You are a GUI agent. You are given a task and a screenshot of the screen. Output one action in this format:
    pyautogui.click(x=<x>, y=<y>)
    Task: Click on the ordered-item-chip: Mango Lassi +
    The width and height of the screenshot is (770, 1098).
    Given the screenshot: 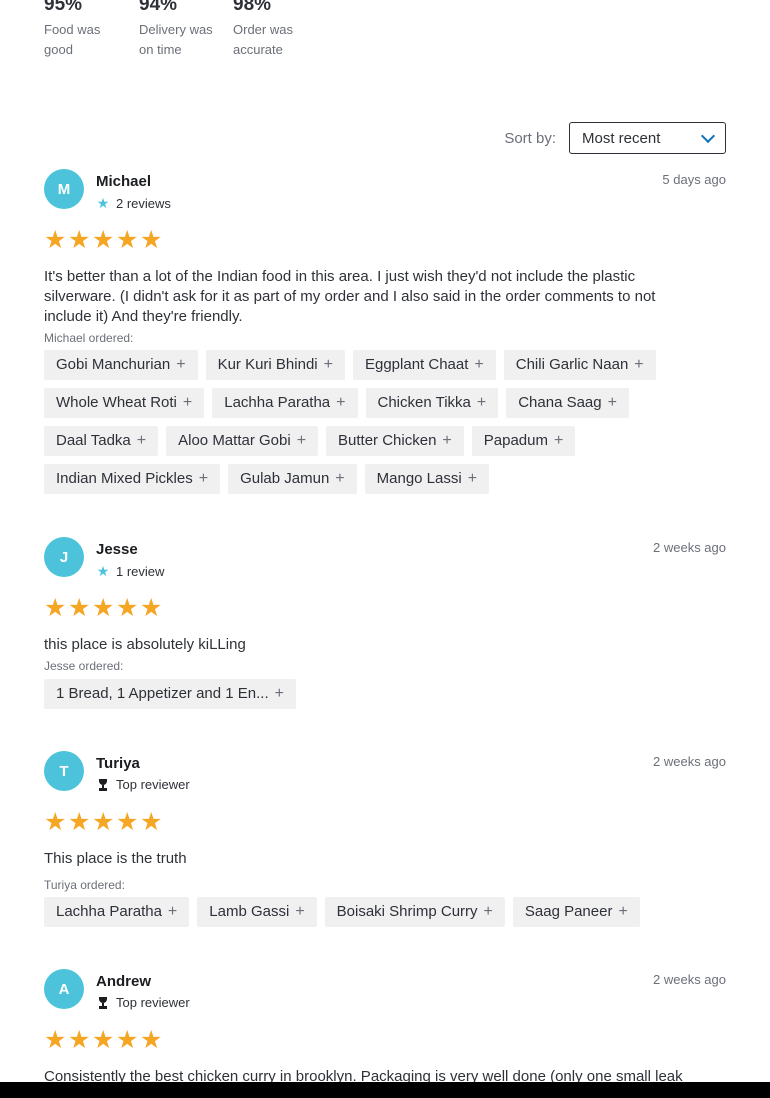 What is the action you would take?
    pyautogui.click(x=427, y=479)
    